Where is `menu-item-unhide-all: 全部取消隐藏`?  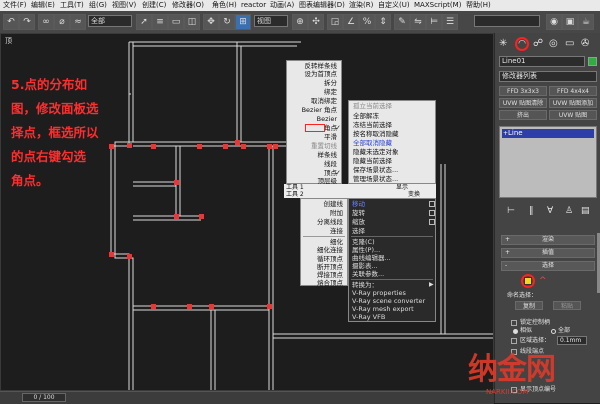 menu-item-unhide-all: 全部取消隐藏 is located at coordinates (392, 143).